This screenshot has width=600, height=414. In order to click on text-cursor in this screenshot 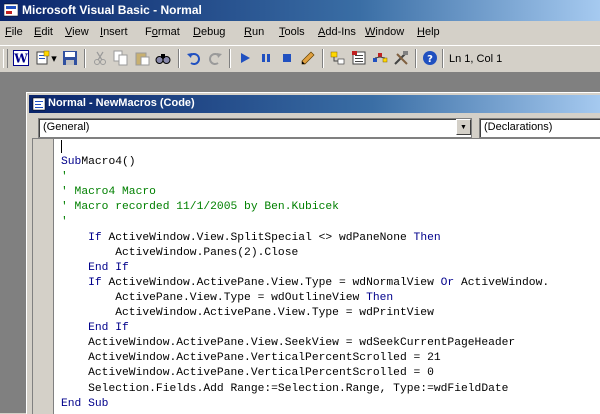, I will do `click(61, 146)`.